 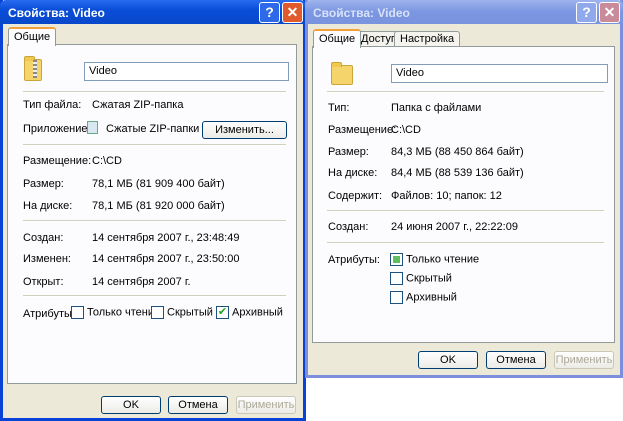 I want to click on type-label: Тип:, so click(x=339, y=108).